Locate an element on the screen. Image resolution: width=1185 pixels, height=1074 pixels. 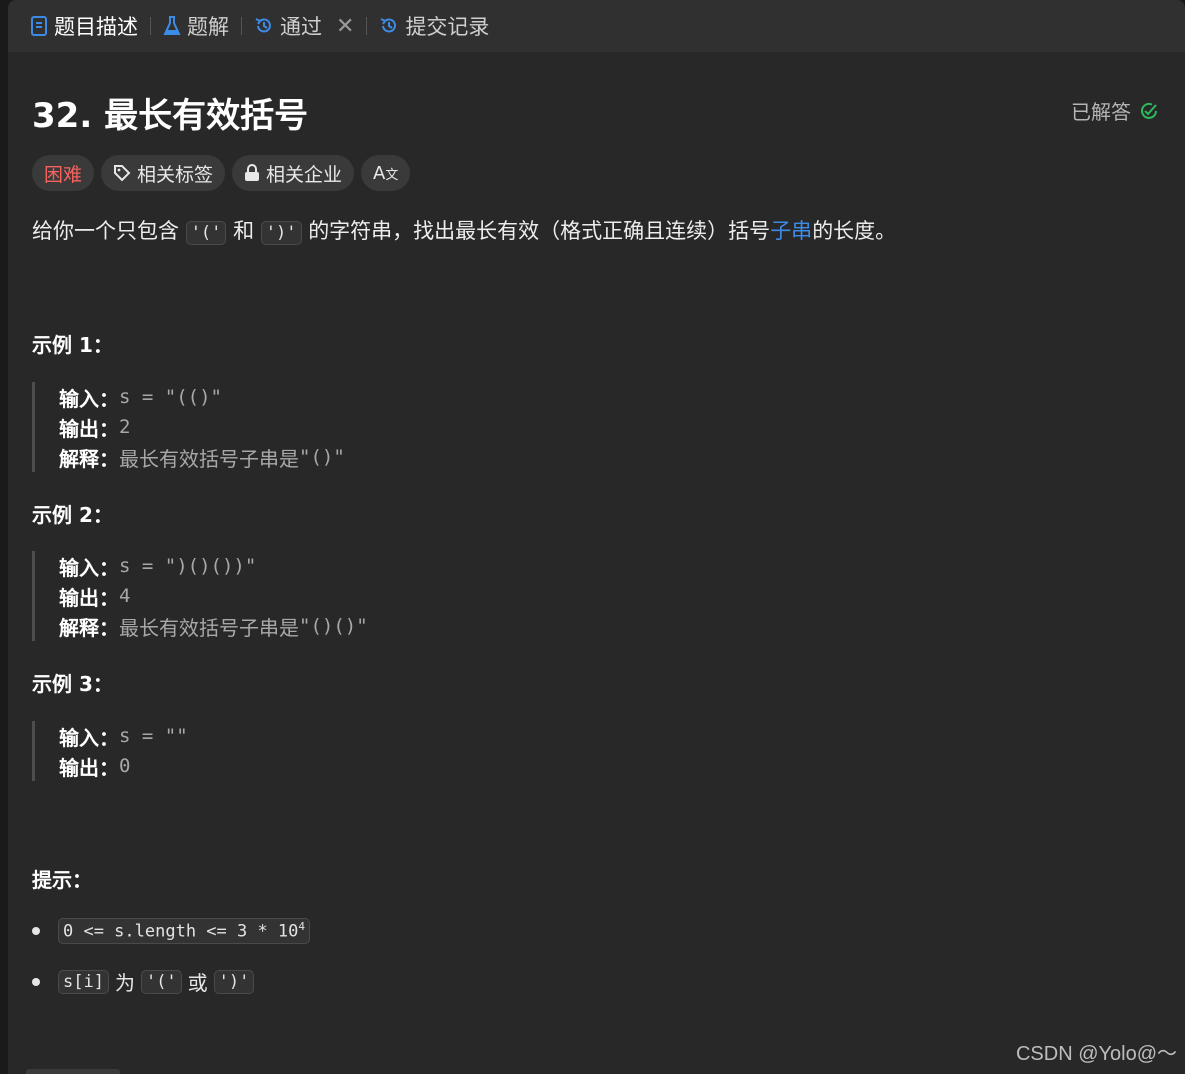
difficulty-label: 困难 is located at coordinates (63, 174).